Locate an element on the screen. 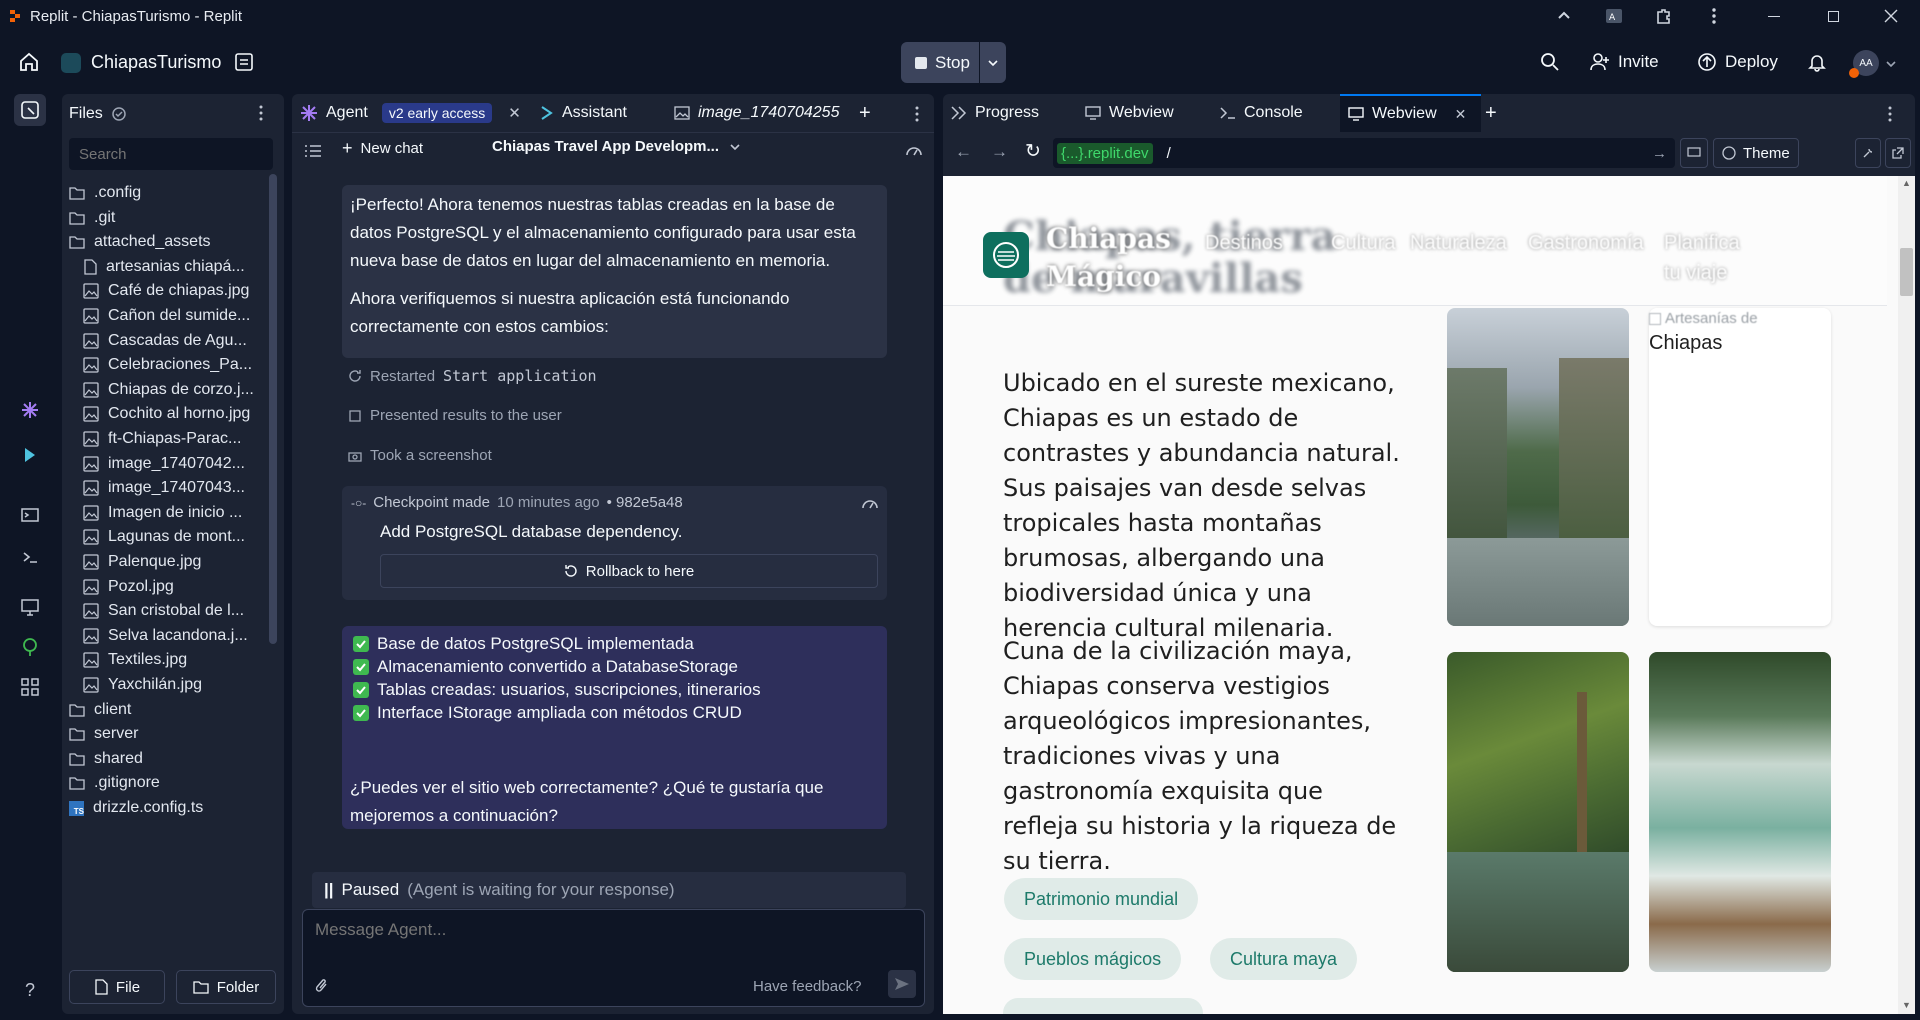  reload-icon: ↻ is located at coordinates (1033, 151).